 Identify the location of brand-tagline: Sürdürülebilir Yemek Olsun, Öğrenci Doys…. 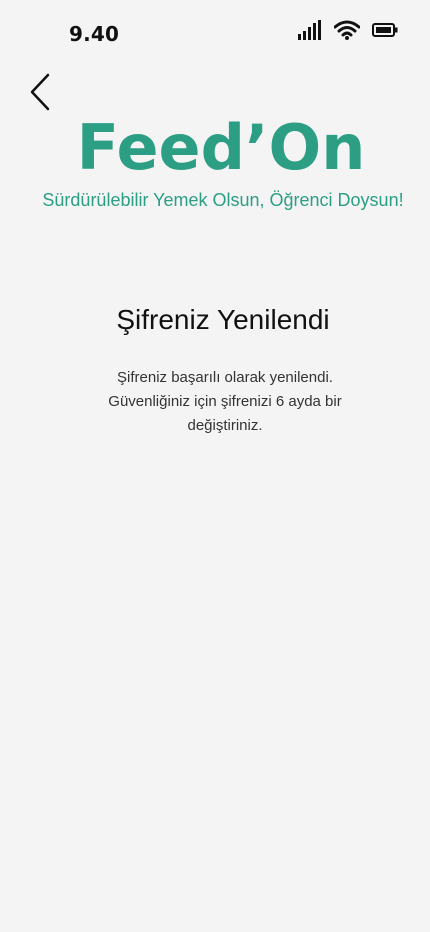
(223, 200).